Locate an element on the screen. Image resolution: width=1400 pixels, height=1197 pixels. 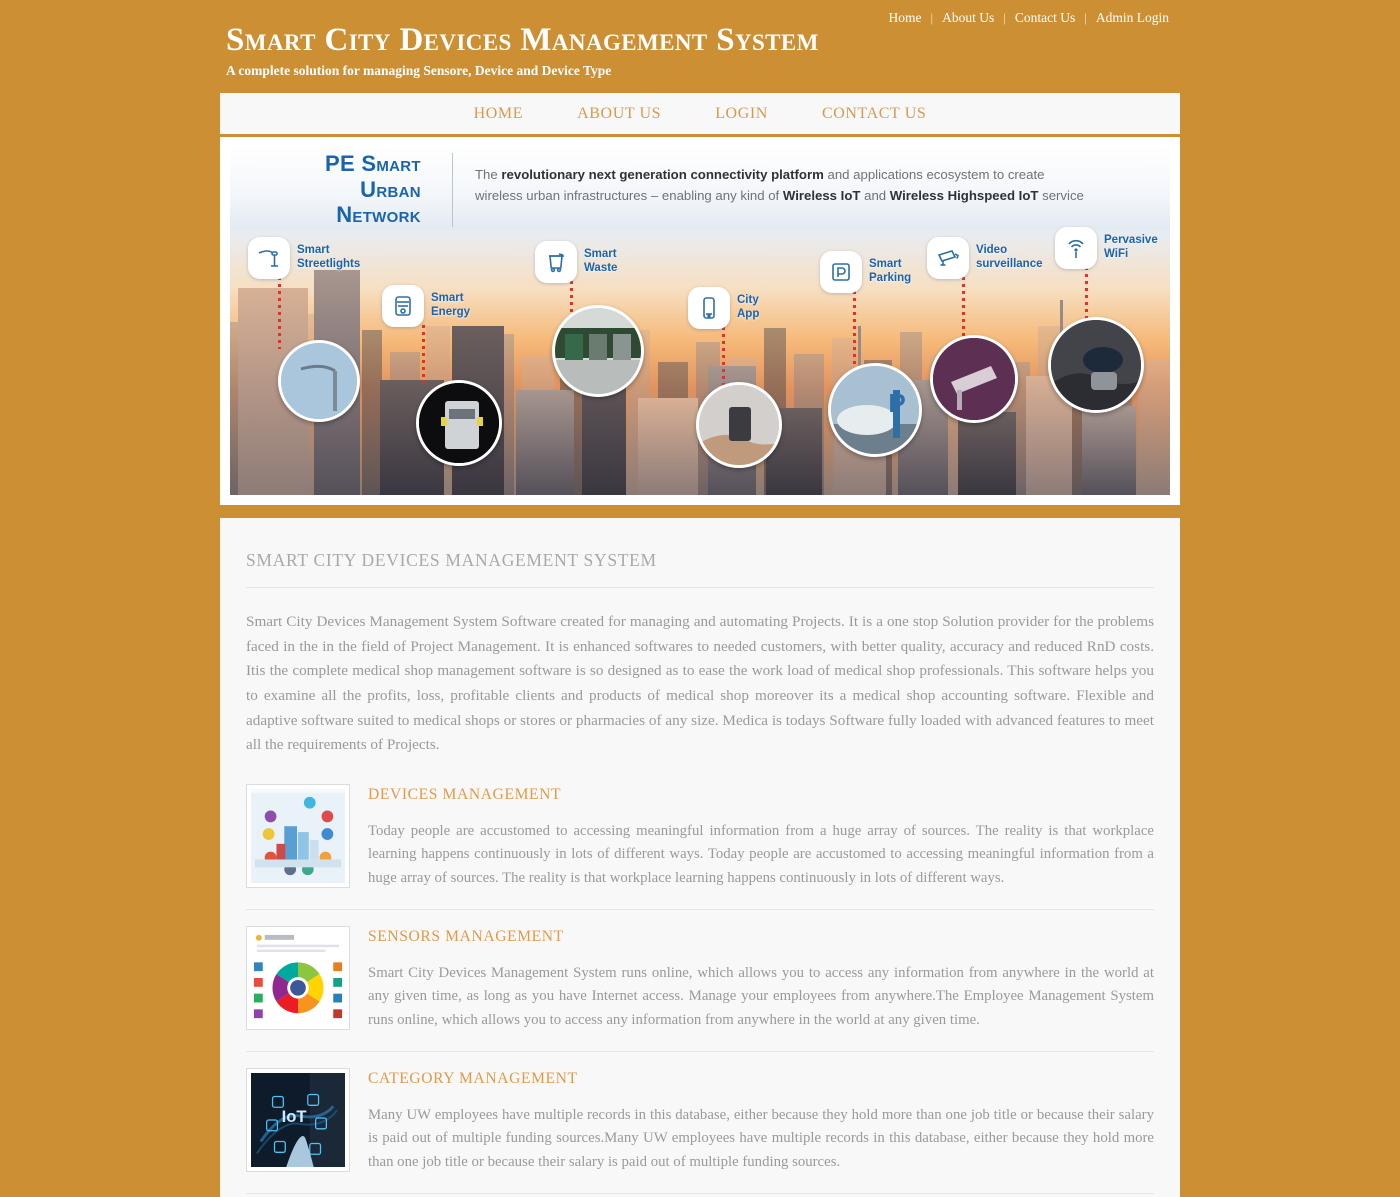
inset-photo-city-app is located at coordinates (739, 425).